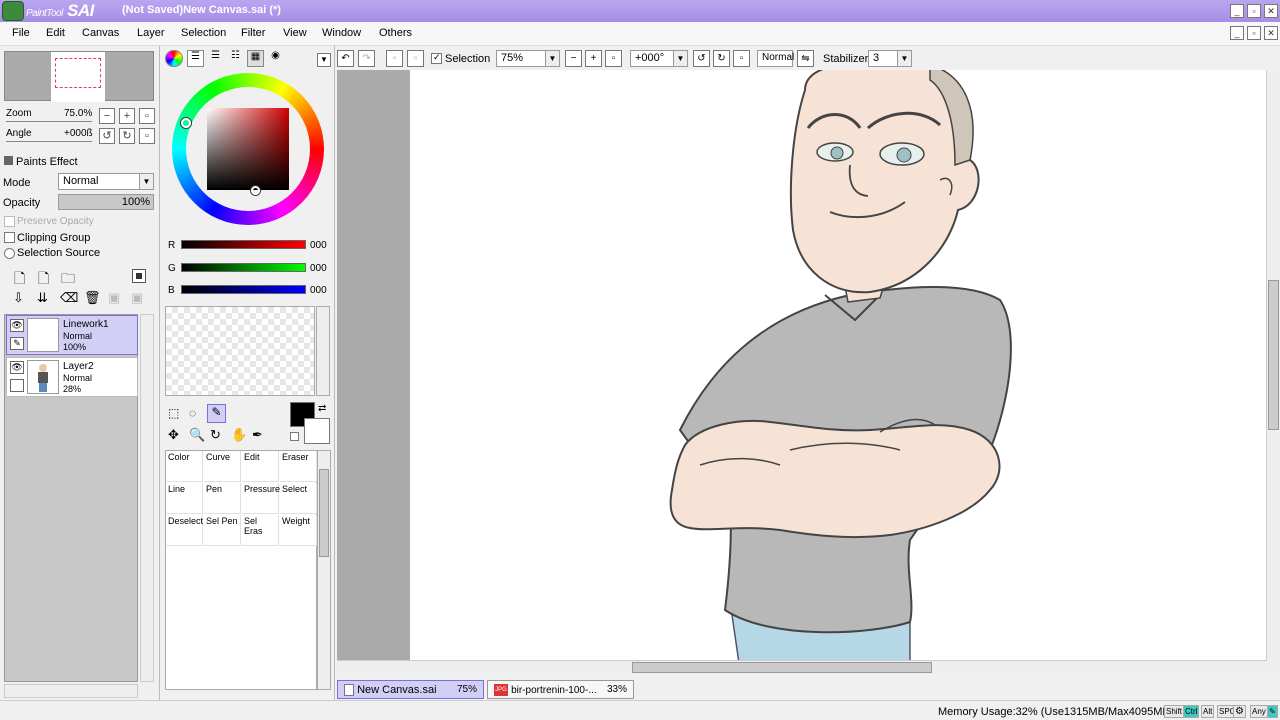 This screenshot has height=720, width=1280. What do you see at coordinates (174, 58) in the screenshot?
I see `color-wheel-tab-icon` at bounding box center [174, 58].